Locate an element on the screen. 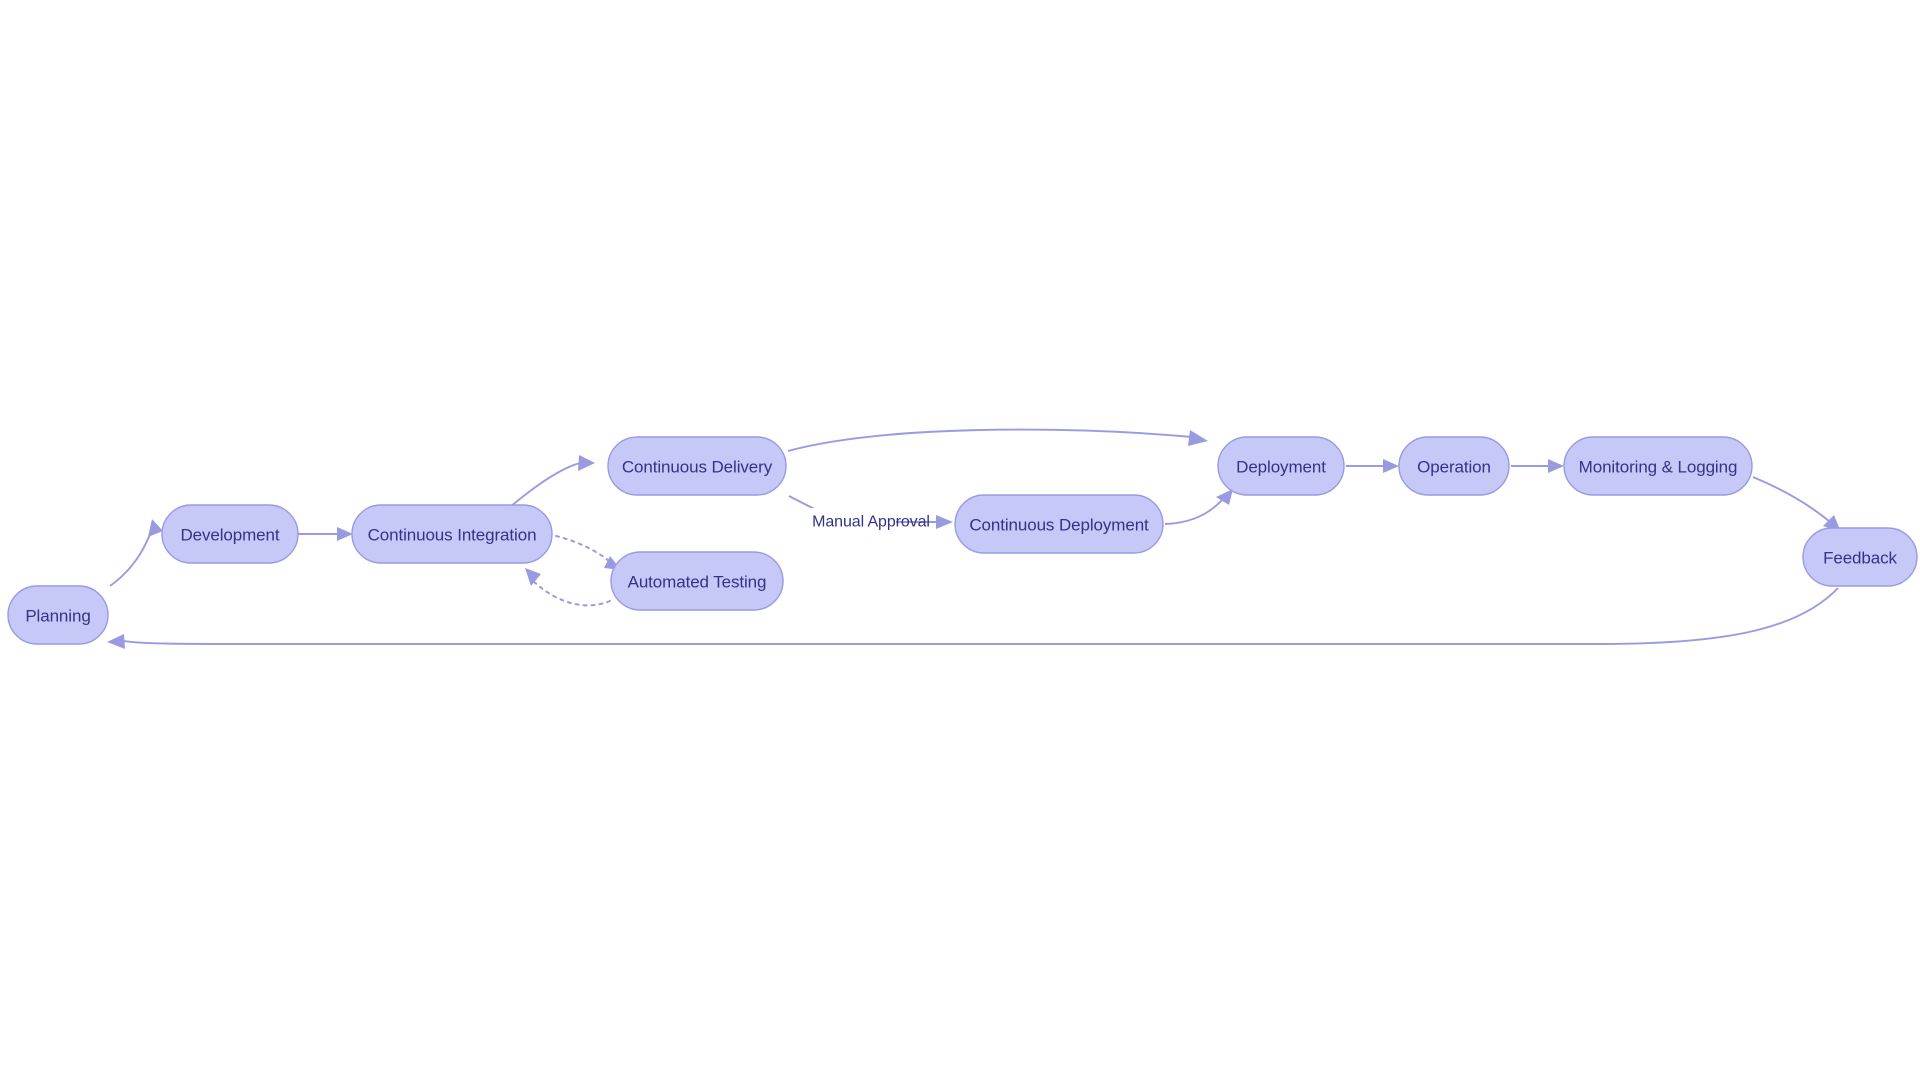 The image size is (1920, 1080). node-monitoring-logging-label: Monitoring & Logging is located at coordinates (1658, 467).